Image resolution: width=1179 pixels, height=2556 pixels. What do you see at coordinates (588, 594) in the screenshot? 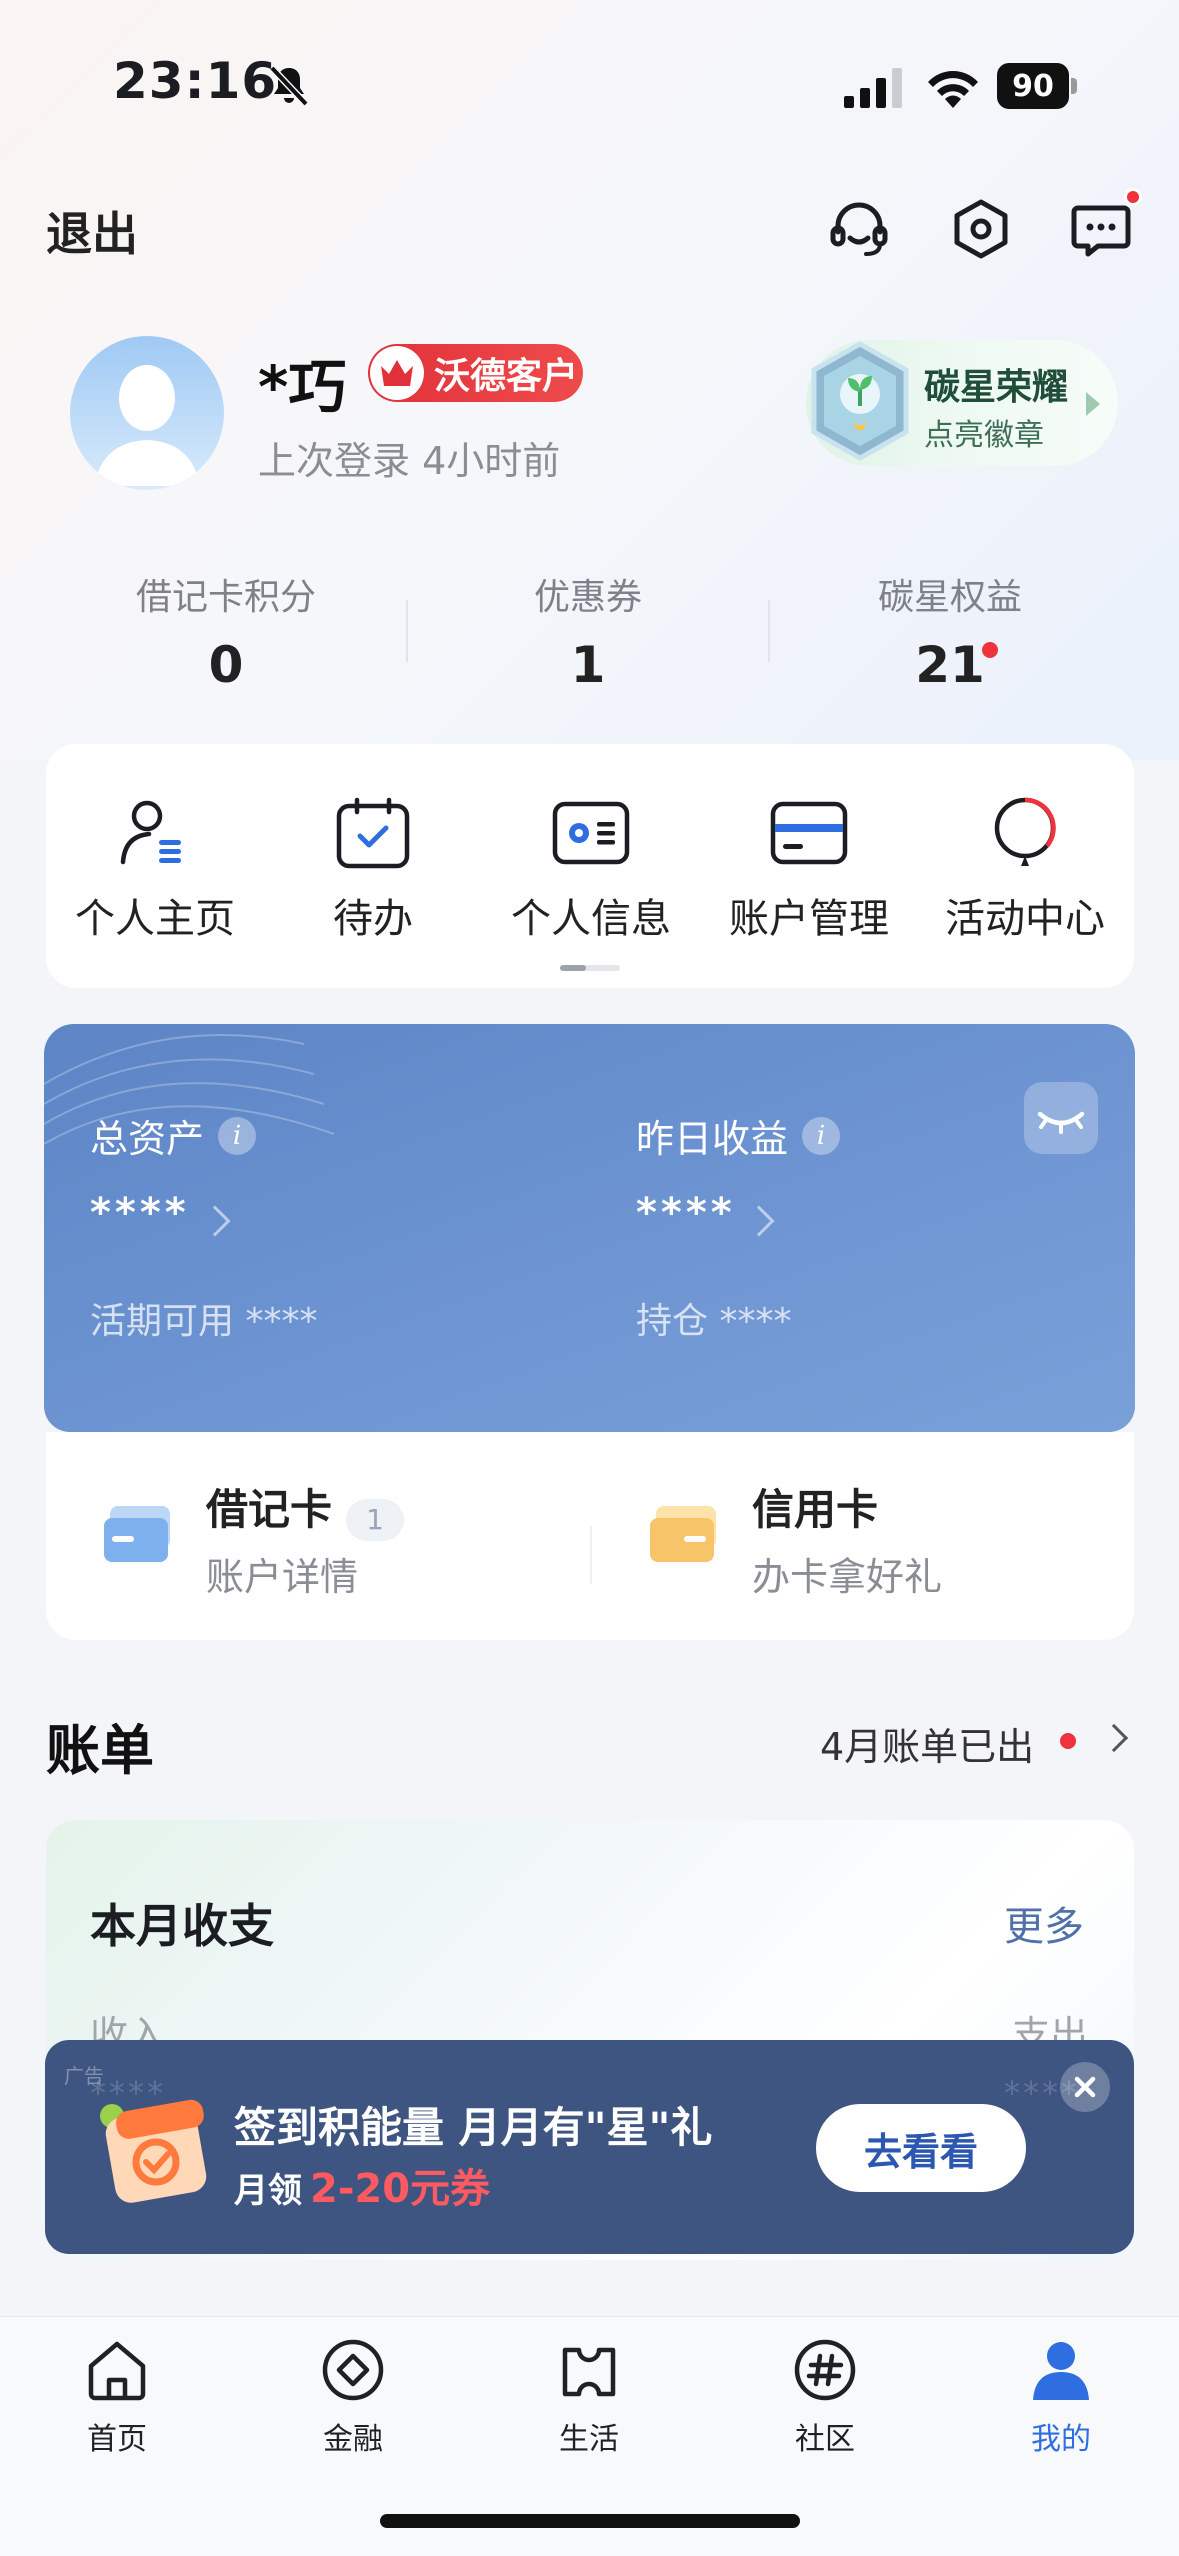
I see `stat-coupons-label: 优惠券` at bounding box center [588, 594].